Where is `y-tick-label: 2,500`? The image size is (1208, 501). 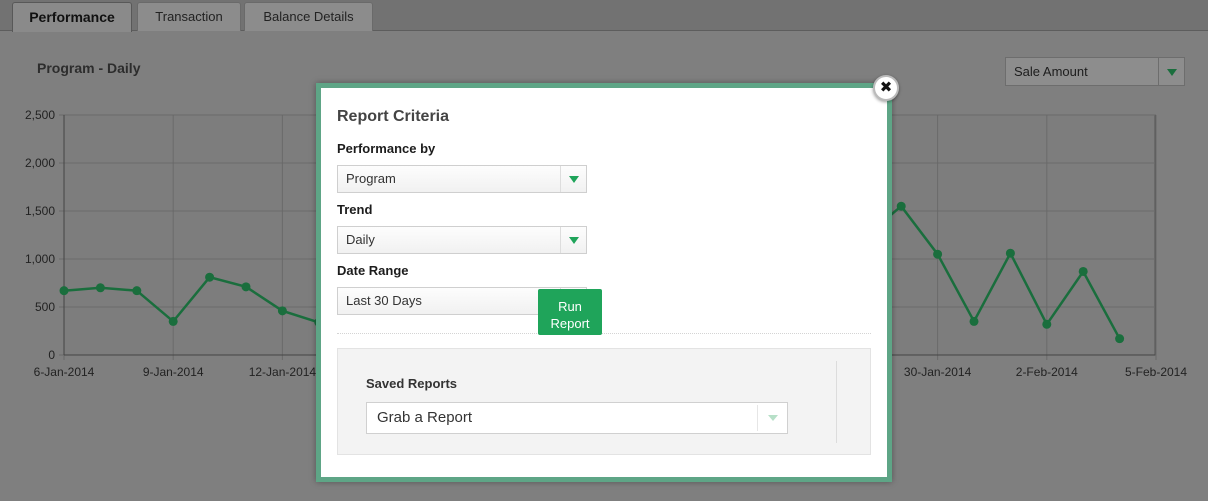
y-tick-label: 2,500 is located at coordinates (40, 115).